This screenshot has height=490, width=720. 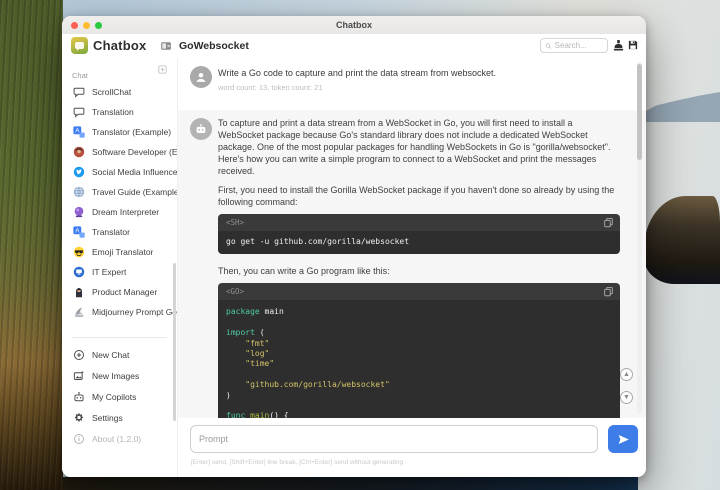 I want to click on settings-button: Settings, so click(x=119, y=417).